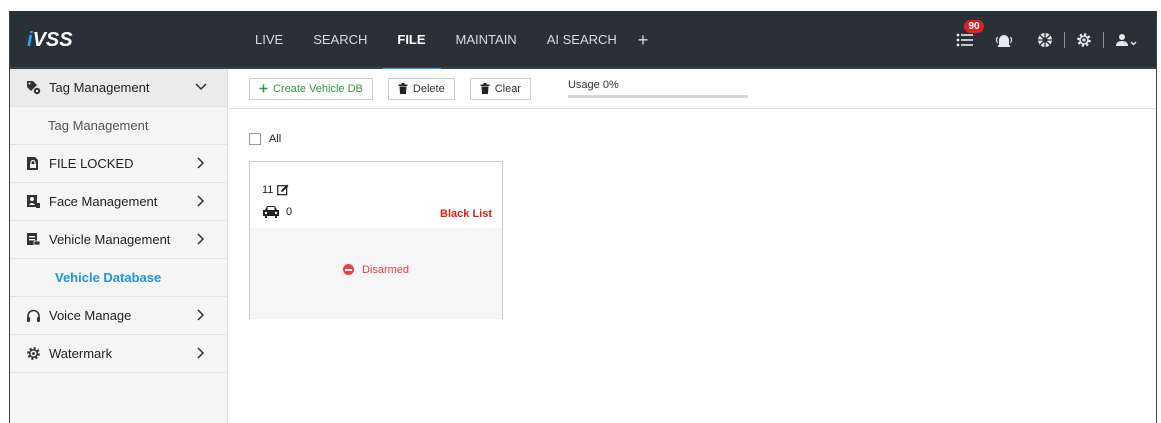 This screenshot has width=1161, height=423. I want to click on add-tab-button: +, so click(643, 40).